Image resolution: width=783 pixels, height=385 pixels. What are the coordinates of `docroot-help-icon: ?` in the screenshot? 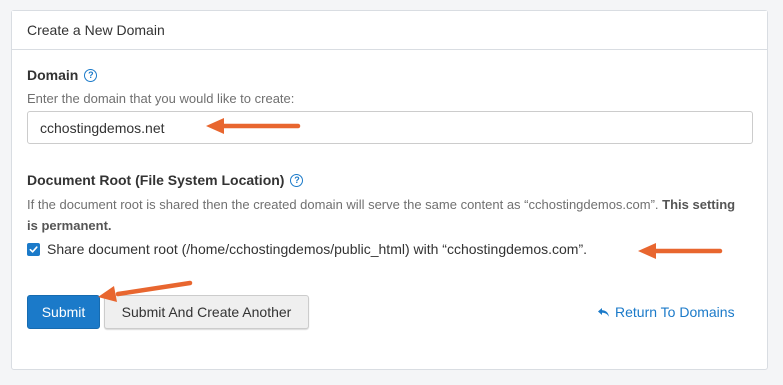 It's located at (297, 180).